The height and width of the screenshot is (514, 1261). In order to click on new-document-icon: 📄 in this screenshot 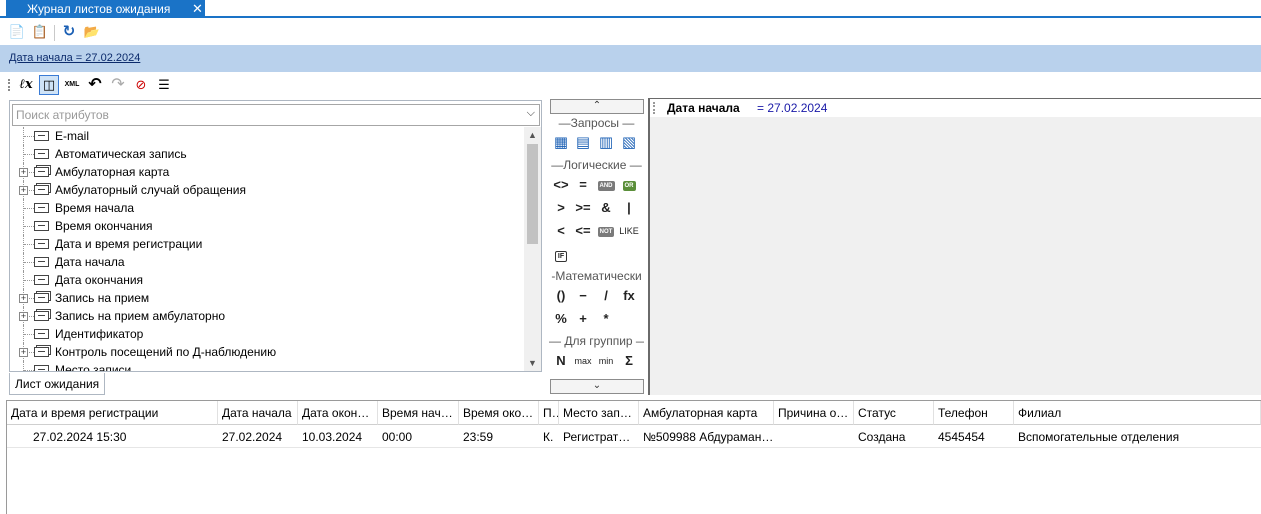, I will do `click(17, 32)`.